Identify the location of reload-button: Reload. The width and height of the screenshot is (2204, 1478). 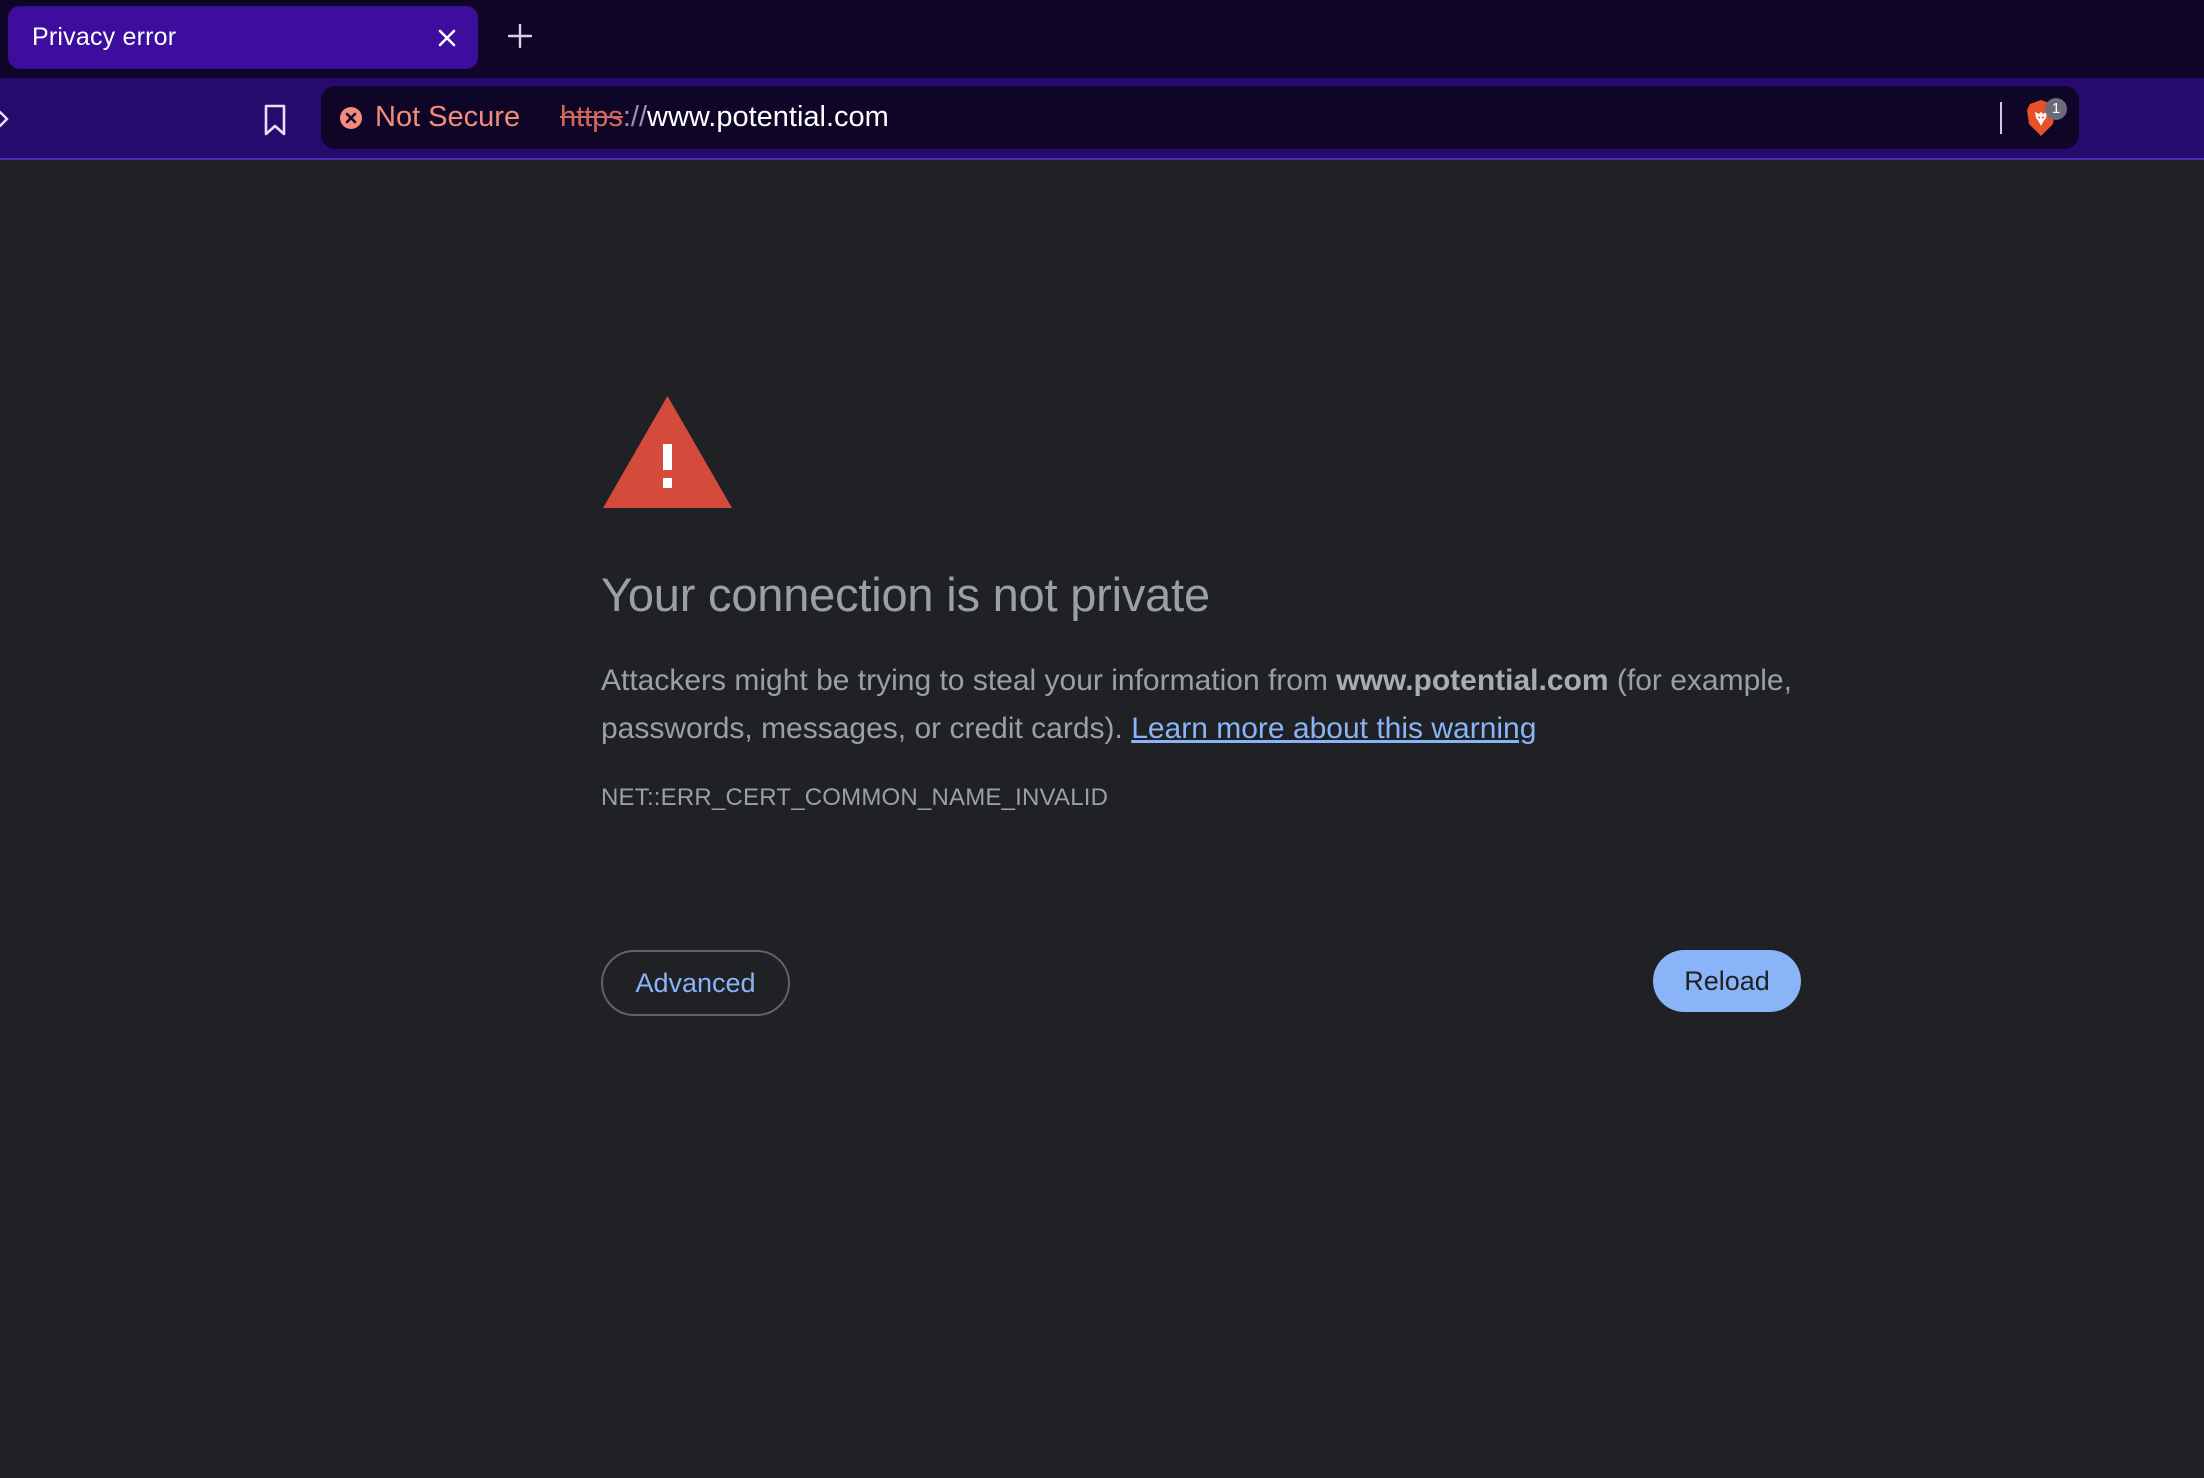
(1727, 981).